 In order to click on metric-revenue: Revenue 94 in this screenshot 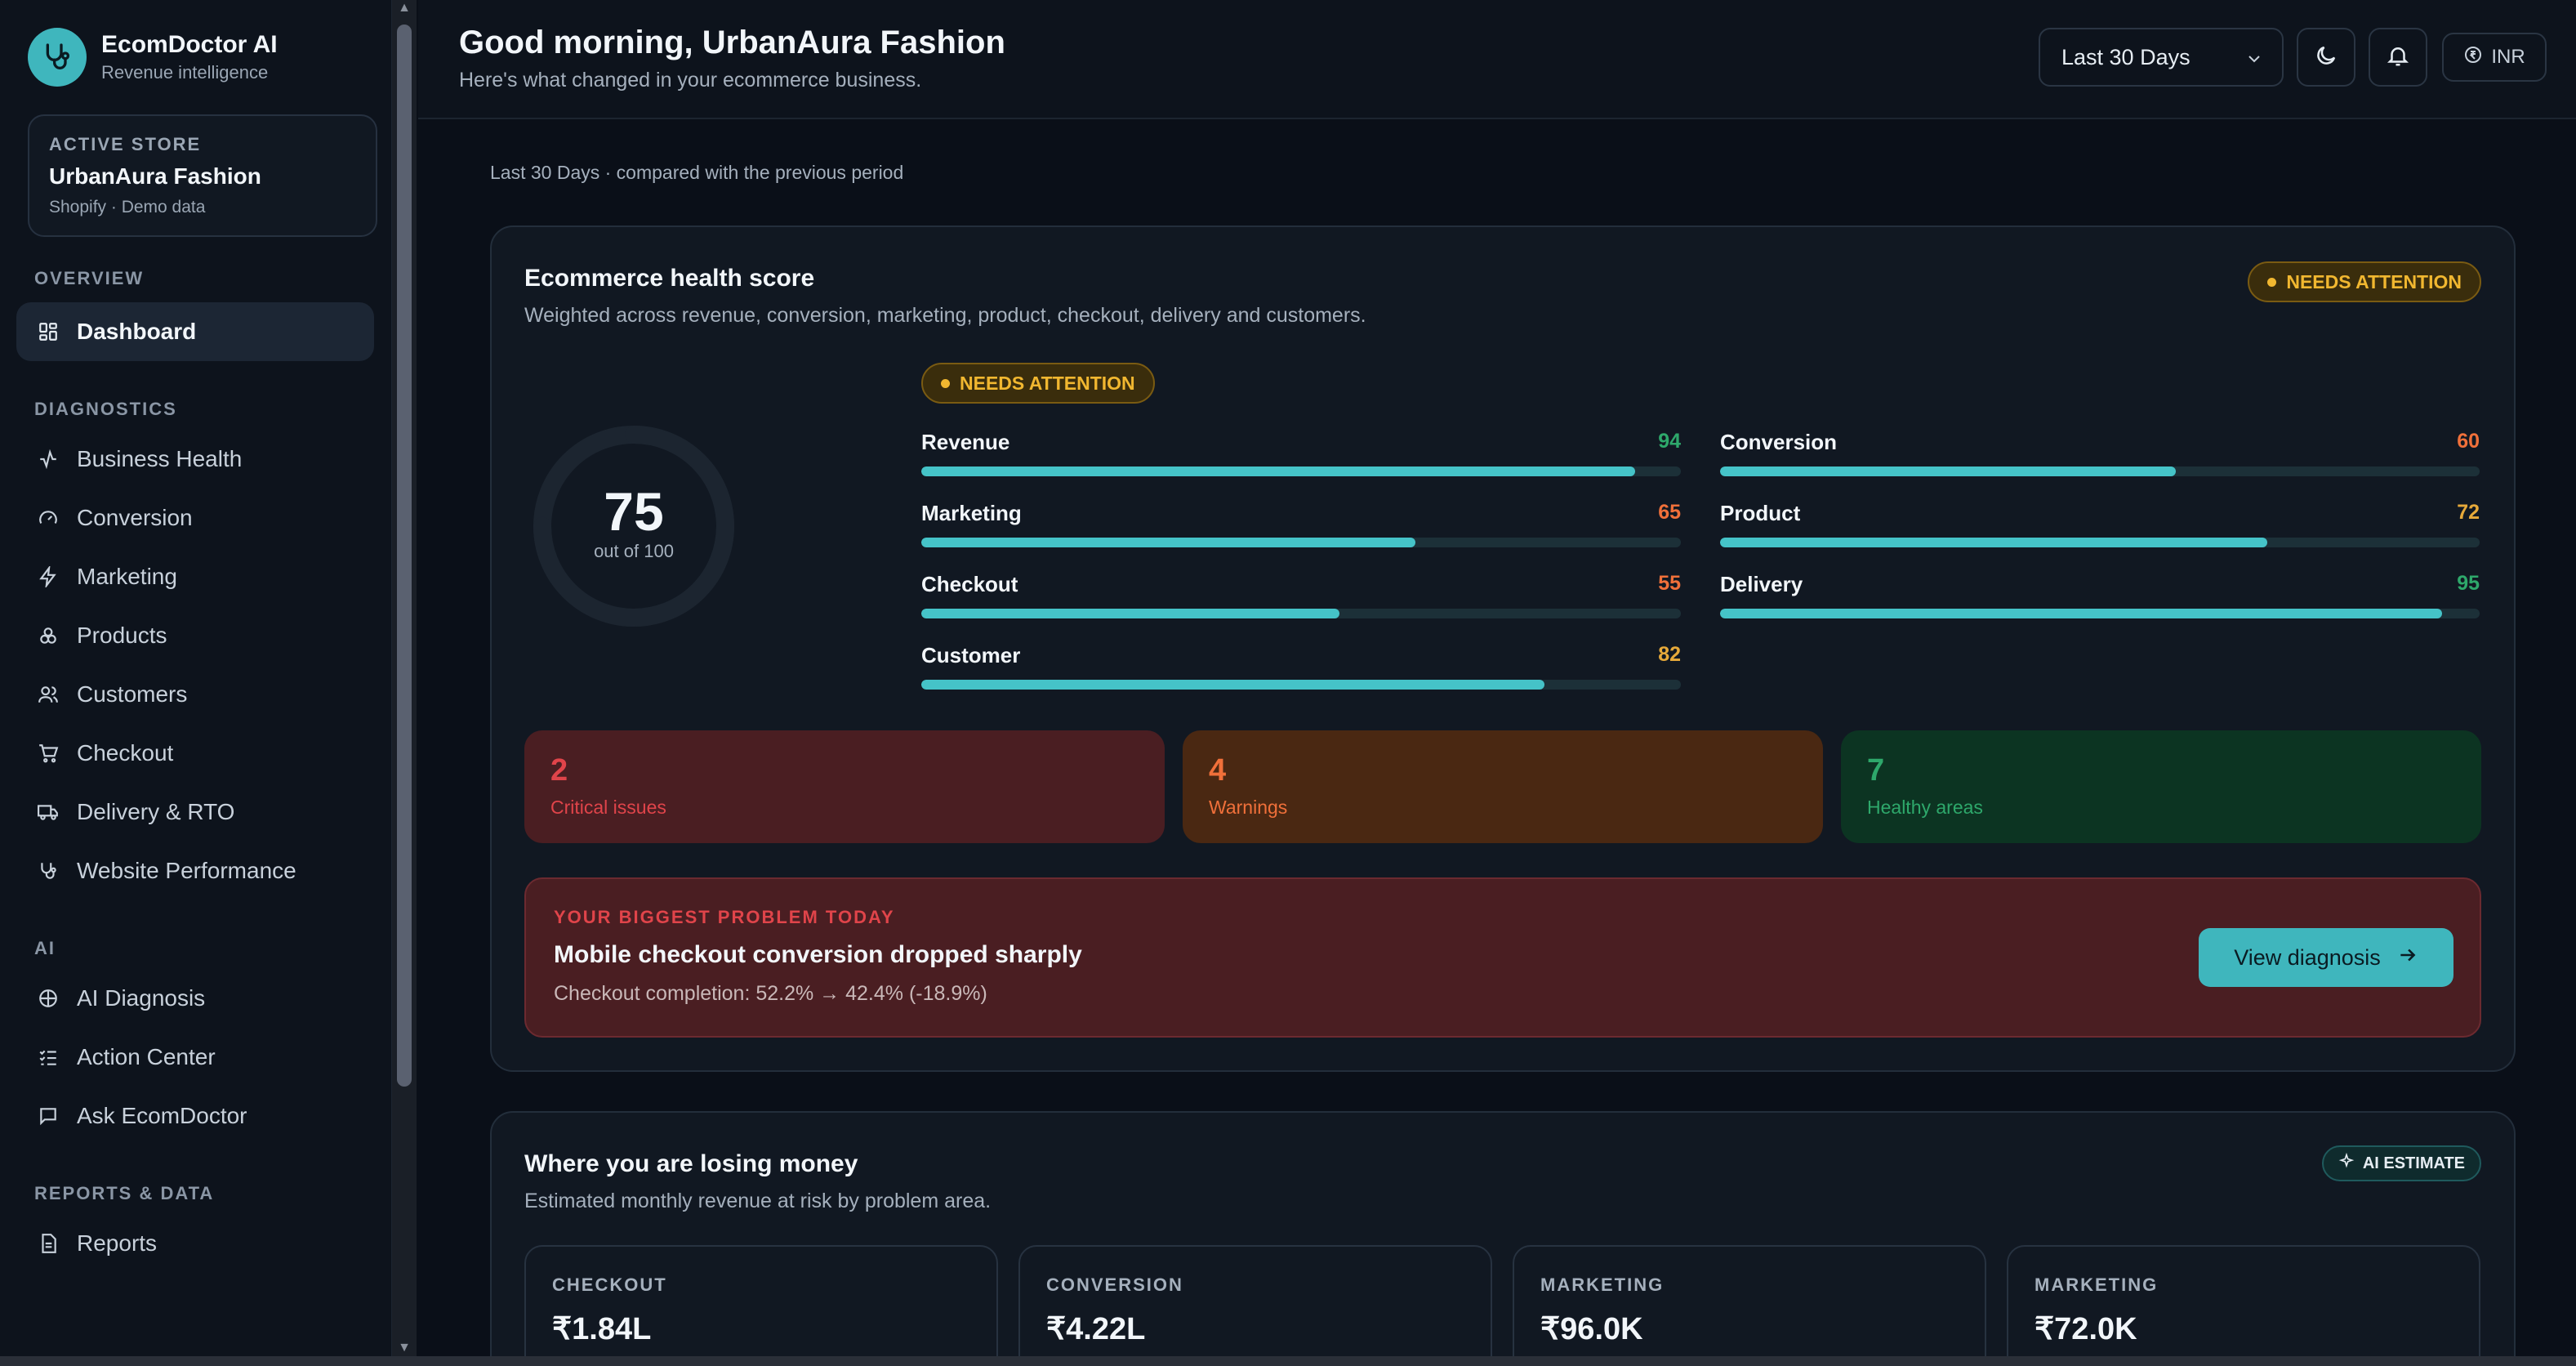, I will do `click(1301, 453)`.